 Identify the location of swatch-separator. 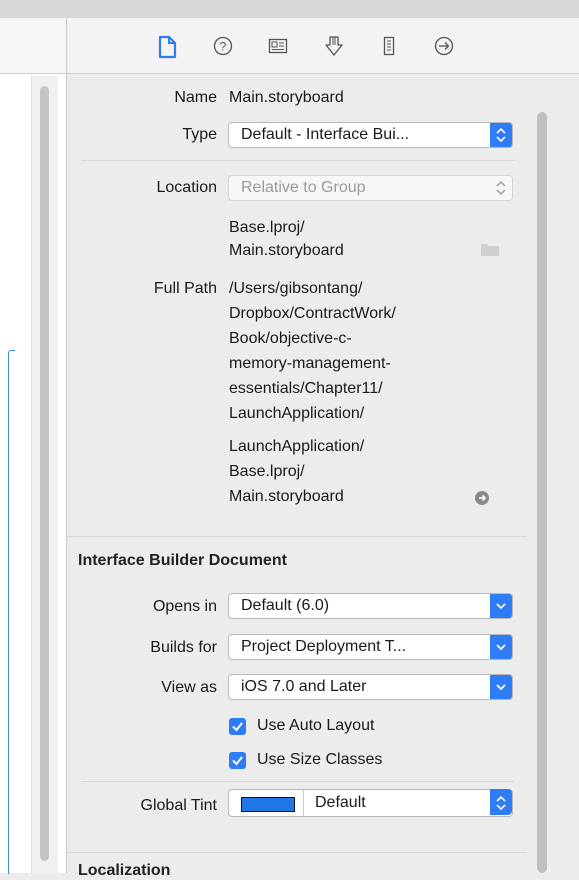
(303, 803).